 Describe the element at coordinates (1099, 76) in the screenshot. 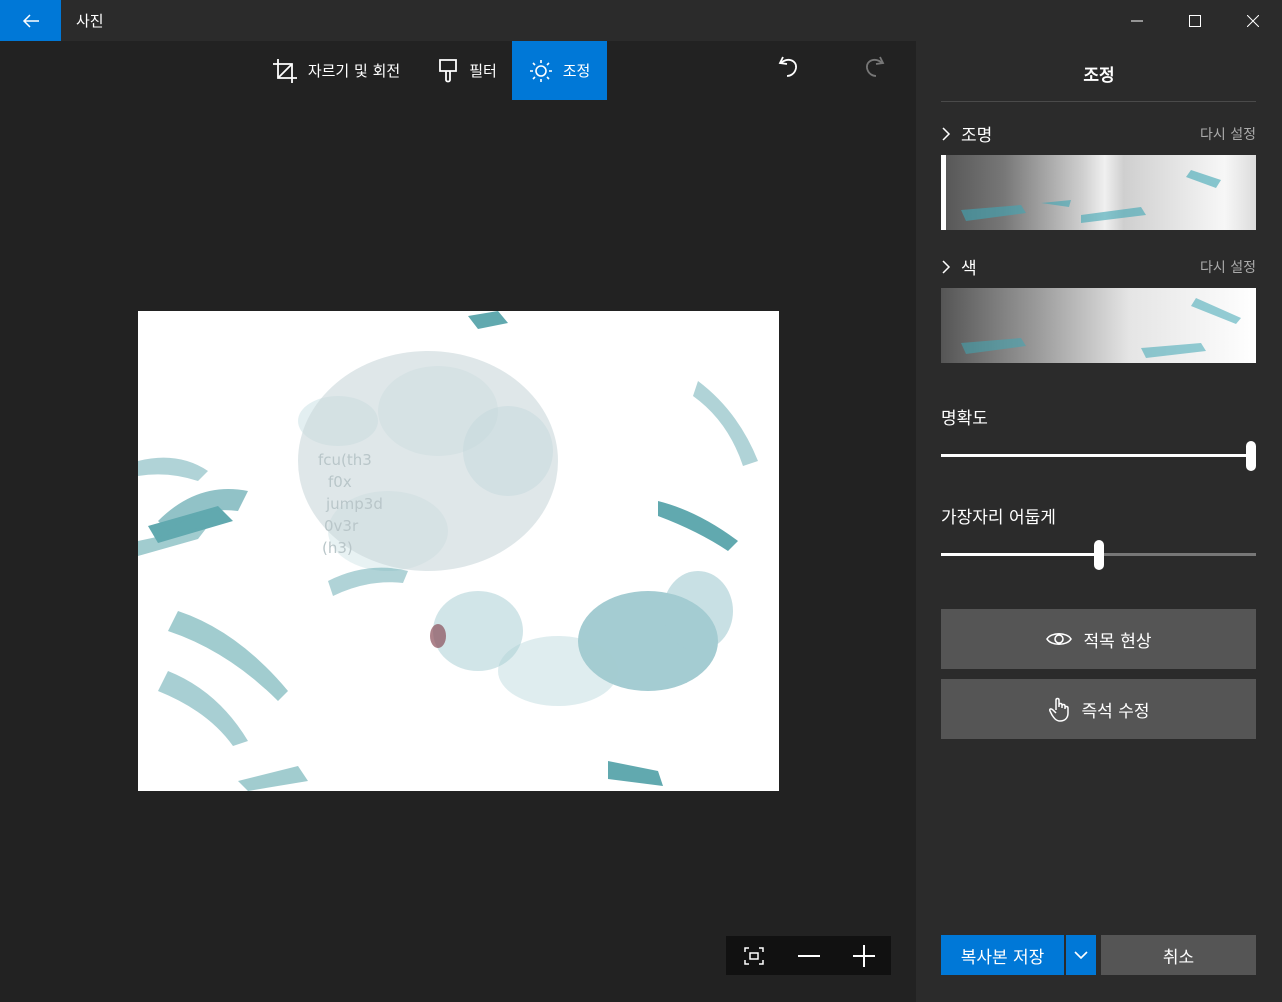

I see `panel-title: 조정` at that location.